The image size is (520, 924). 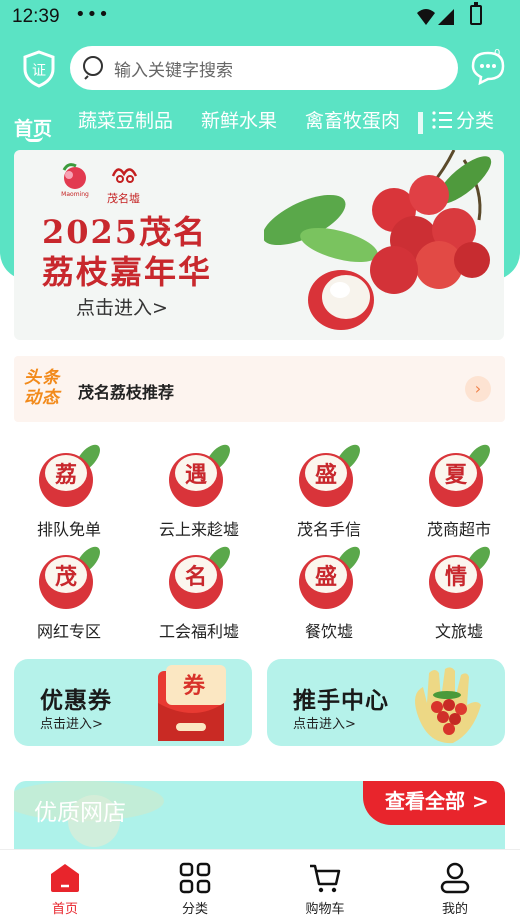 I want to click on nav-cart: 购物车, so click(x=325, y=887).